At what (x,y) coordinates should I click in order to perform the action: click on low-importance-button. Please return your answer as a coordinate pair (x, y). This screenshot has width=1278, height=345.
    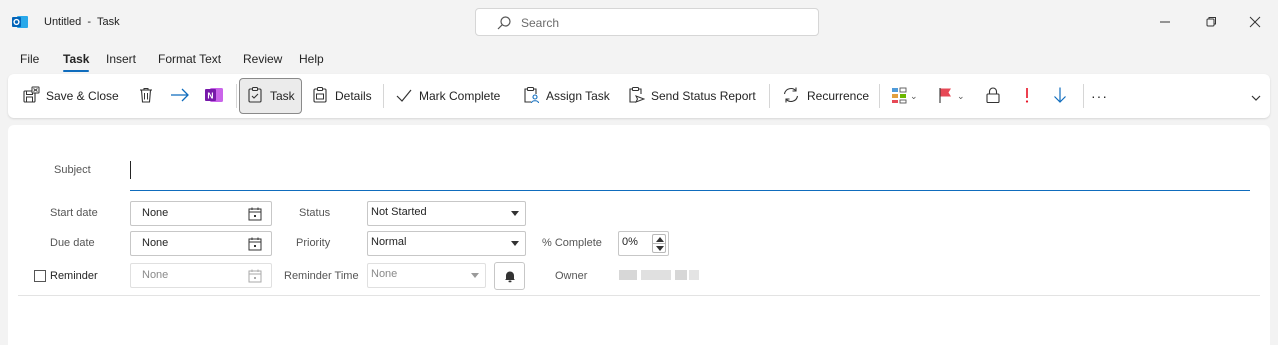
    Looking at the image, I should click on (1060, 96).